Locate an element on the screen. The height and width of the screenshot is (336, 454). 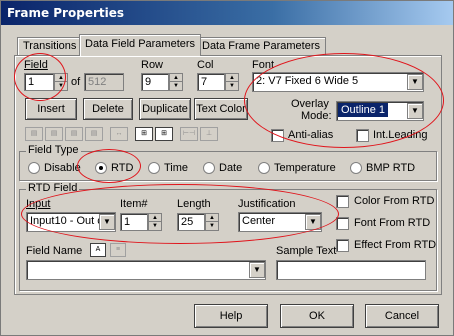
help-button: Help is located at coordinates (231, 316).